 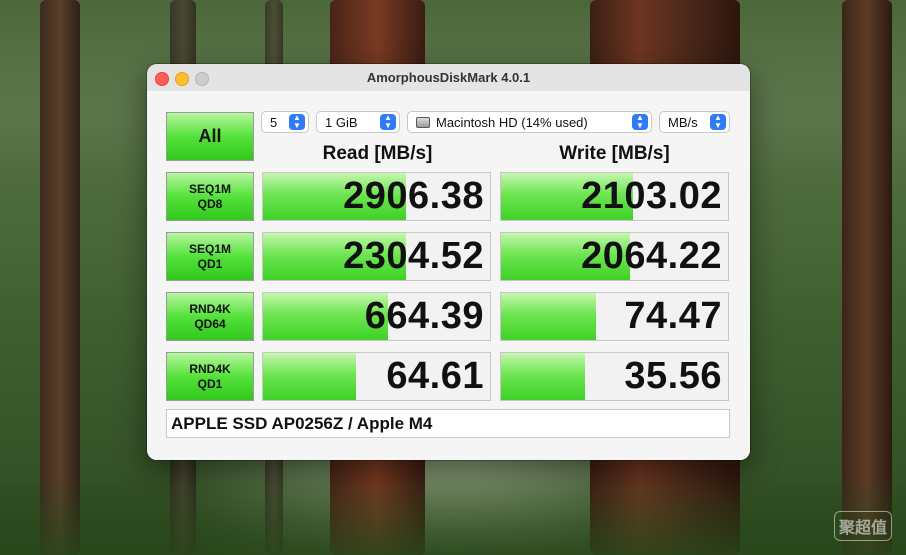 I want to click on watermark-logo: 聚超值, so click(x=862, y=526).